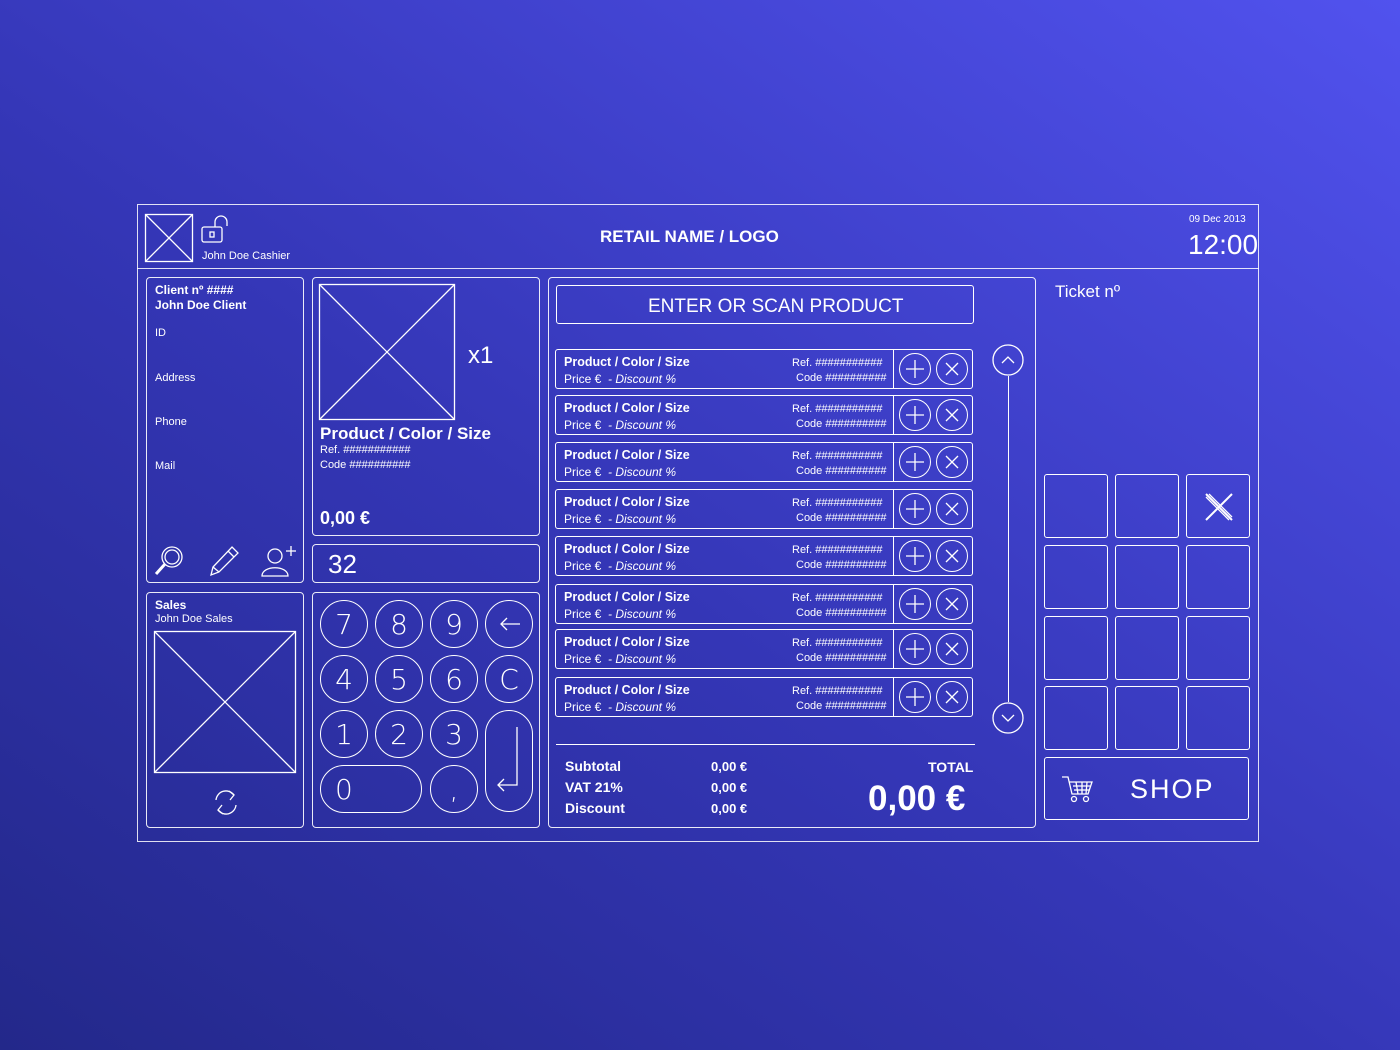 This screenshot has width=1400, height=1050. I want to click on enter-button, so click(509, 761).